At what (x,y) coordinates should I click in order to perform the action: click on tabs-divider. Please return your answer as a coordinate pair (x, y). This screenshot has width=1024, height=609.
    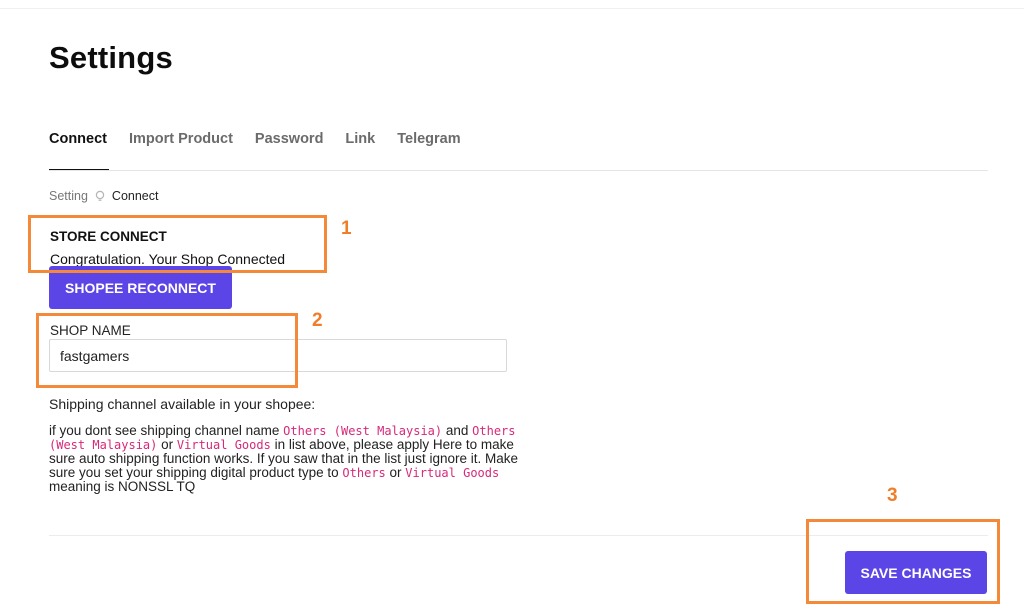
    Looking at the image, I should click on (518, 170).